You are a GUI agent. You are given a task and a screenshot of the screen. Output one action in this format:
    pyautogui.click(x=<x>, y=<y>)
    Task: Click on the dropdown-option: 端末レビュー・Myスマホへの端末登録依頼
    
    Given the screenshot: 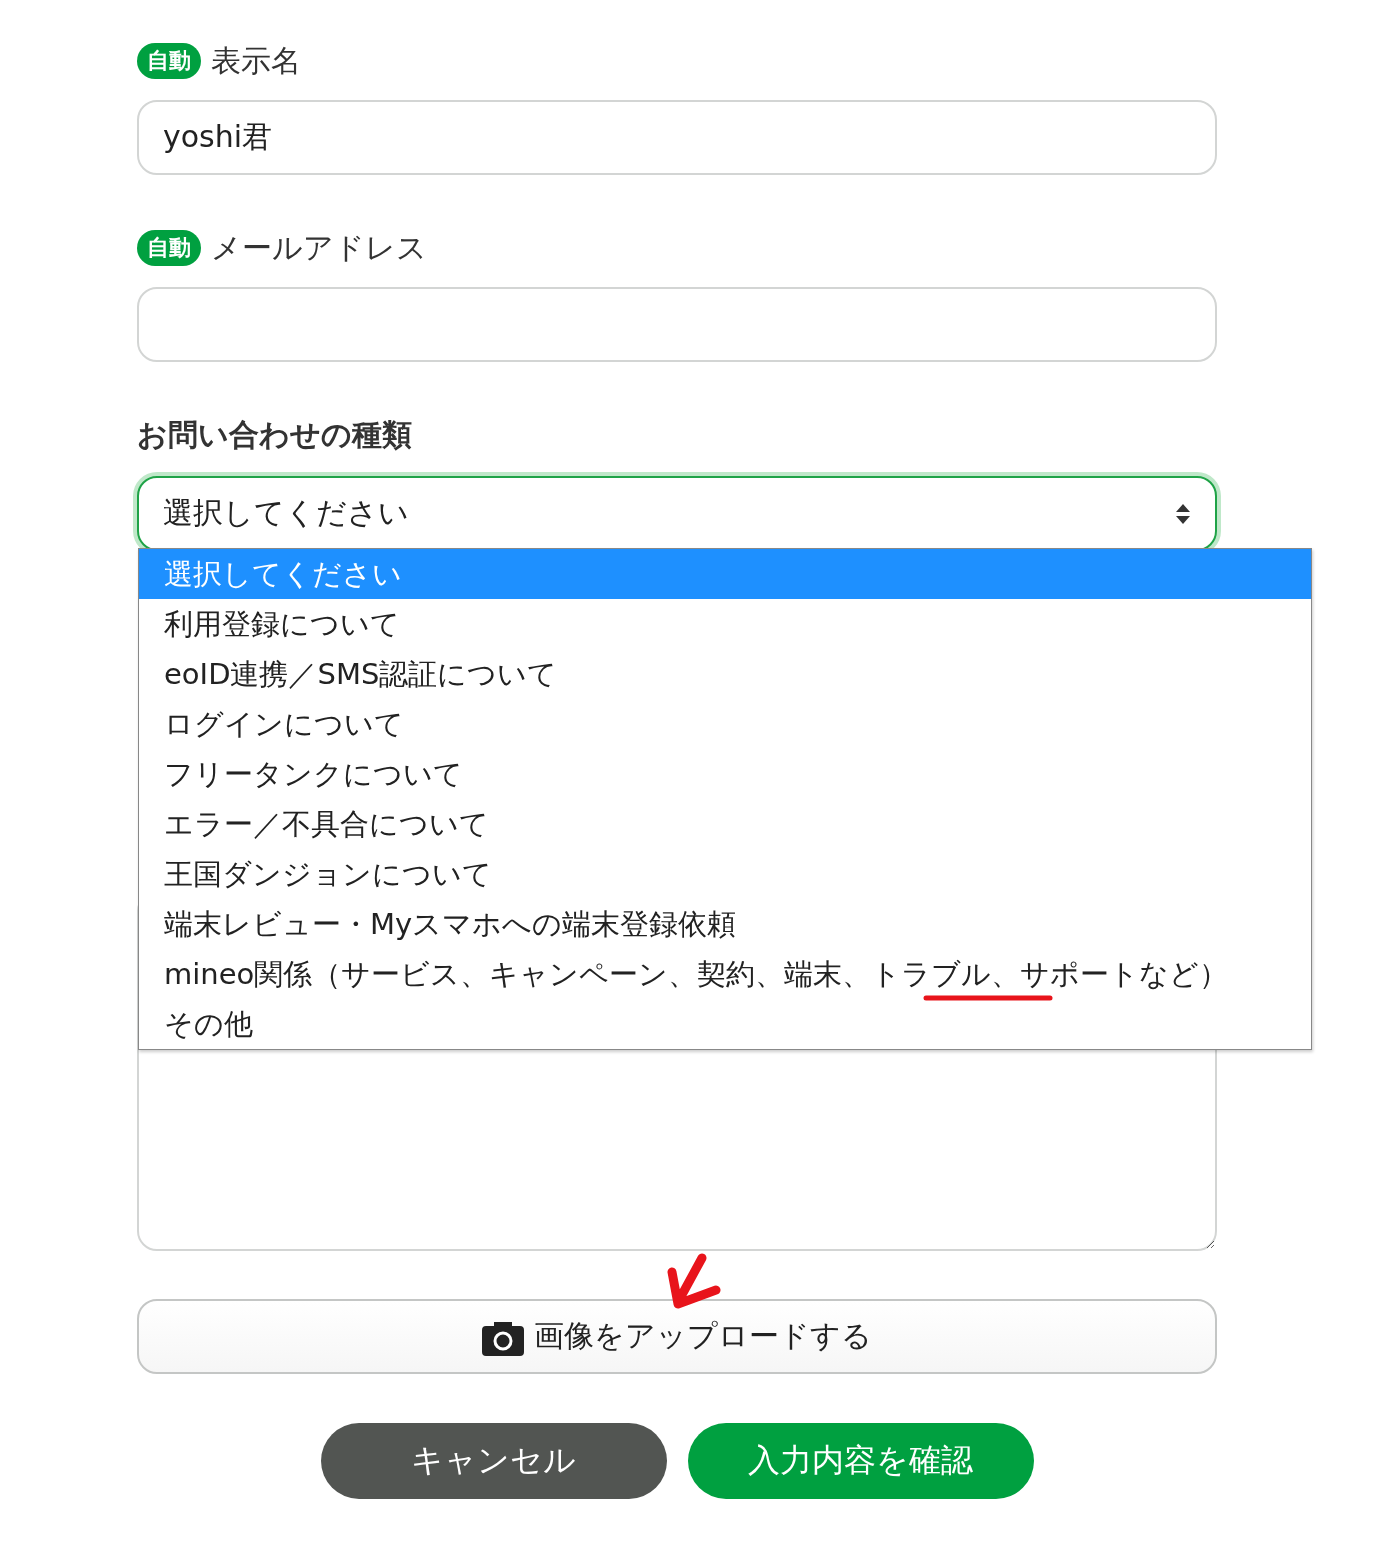 What is the action you would take?
    pyautogui.click(x=725, y=924)
    